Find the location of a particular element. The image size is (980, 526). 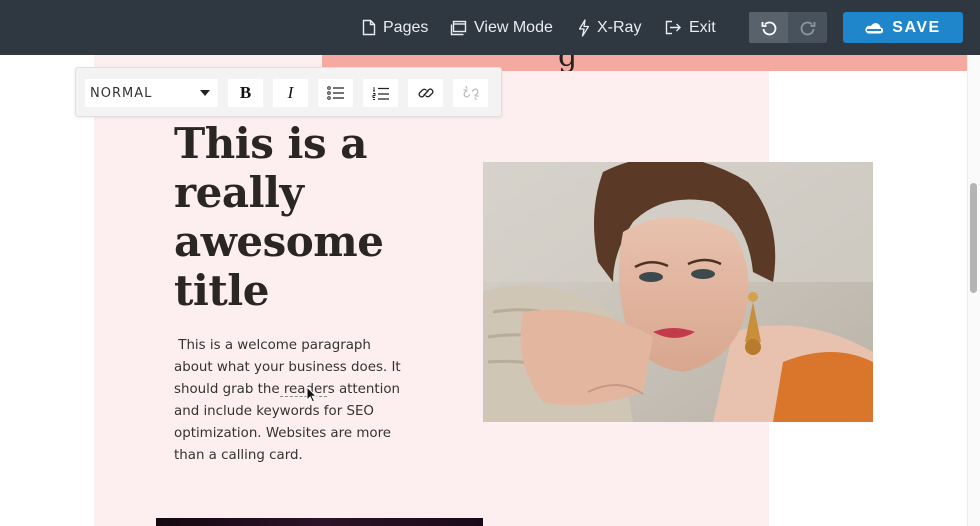

lightning-icon is located at coordinates (584, 27).